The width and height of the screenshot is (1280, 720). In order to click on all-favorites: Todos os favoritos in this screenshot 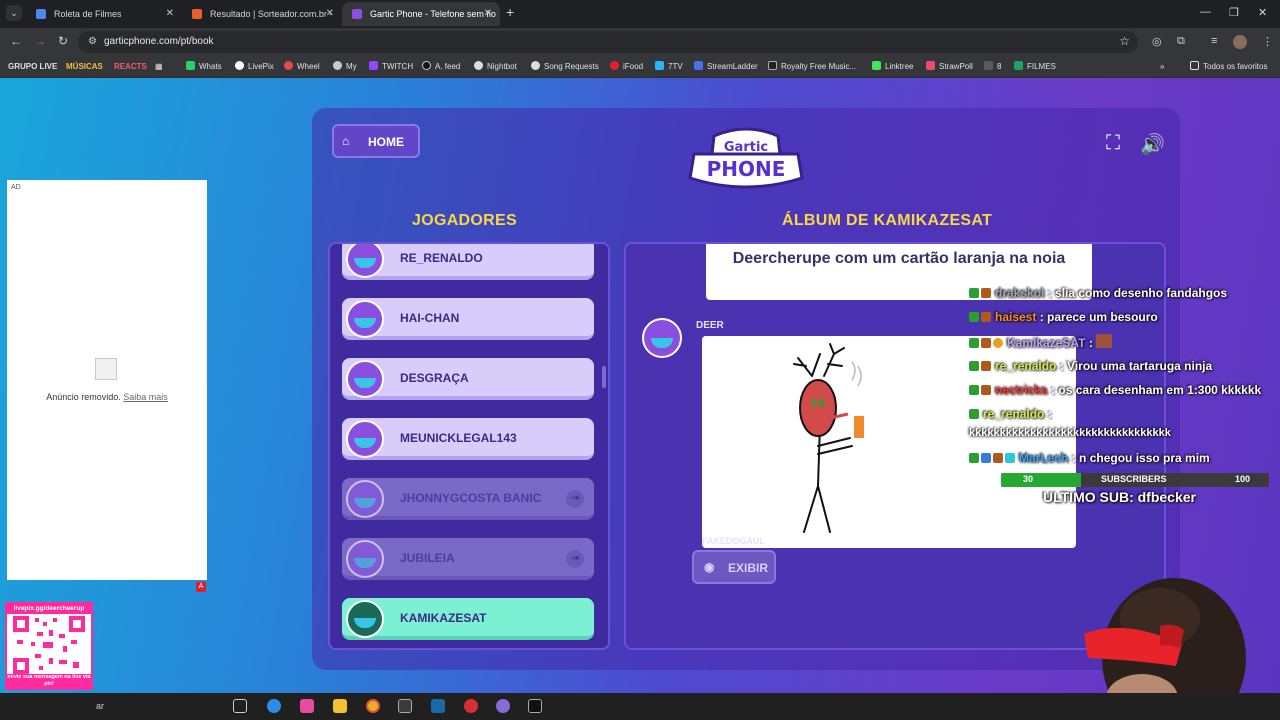, I will do `click(1228, 67)`.